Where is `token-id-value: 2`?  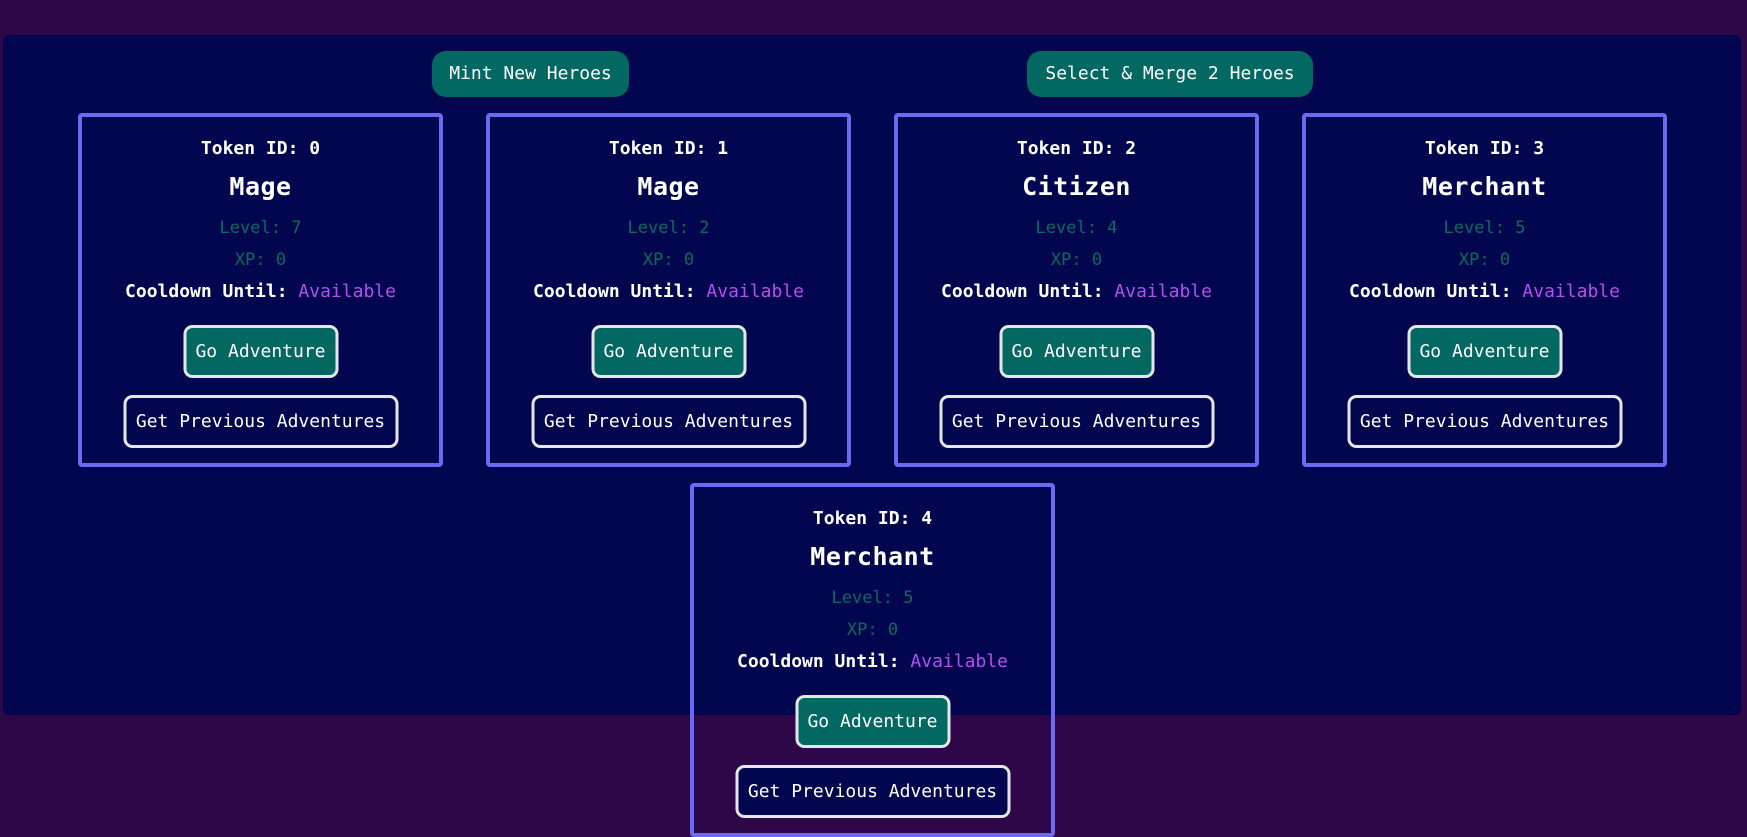
token-id-value: 2 is located at coordinates (1131, 148).